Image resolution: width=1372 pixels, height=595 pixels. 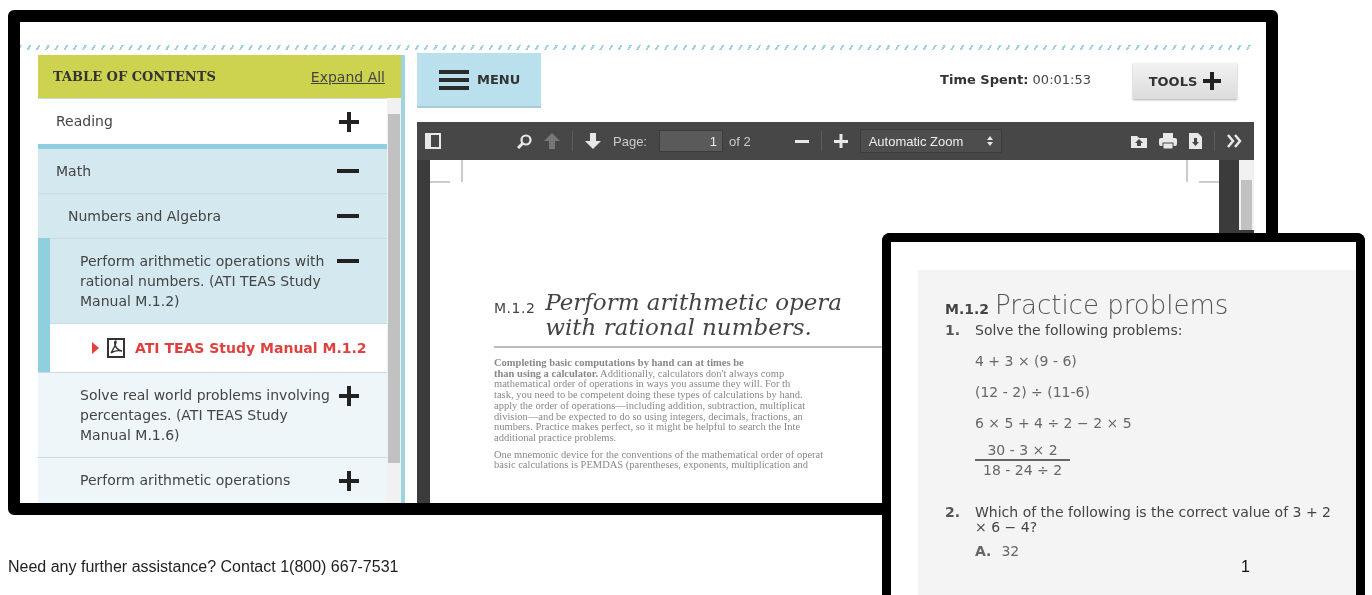 What do you see at coordinates (433, 141) in the screenshot?
I see `sidebar-toggle-icon` at bounding box center [433, 141].